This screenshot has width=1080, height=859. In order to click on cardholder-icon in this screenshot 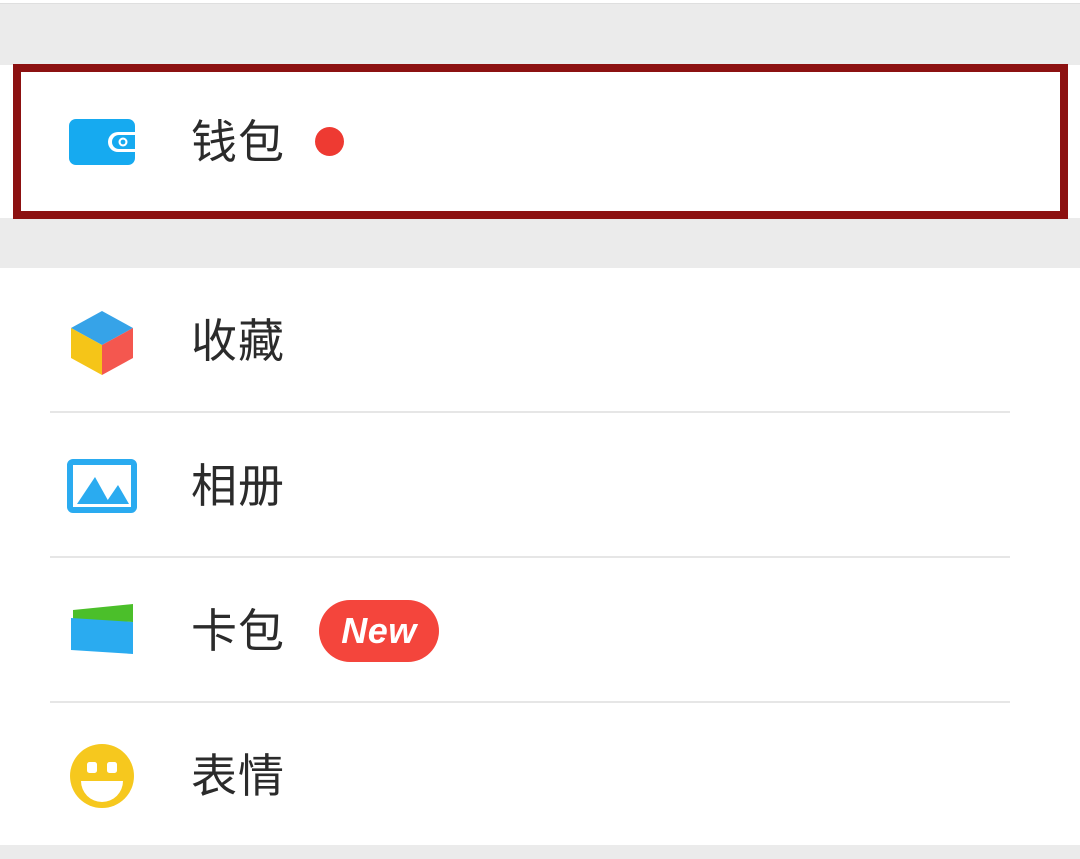, I will do `click(102, 631)`.